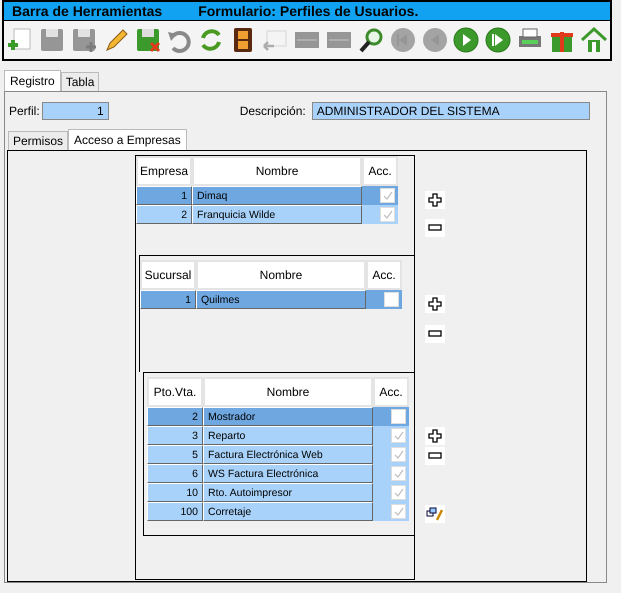 Image resolution: width=621 pixels, height=593 pixels. What do you see at coordinates (435, 514) in the screenshot?
I see `edit-icon` at bounding box center [435, 514].